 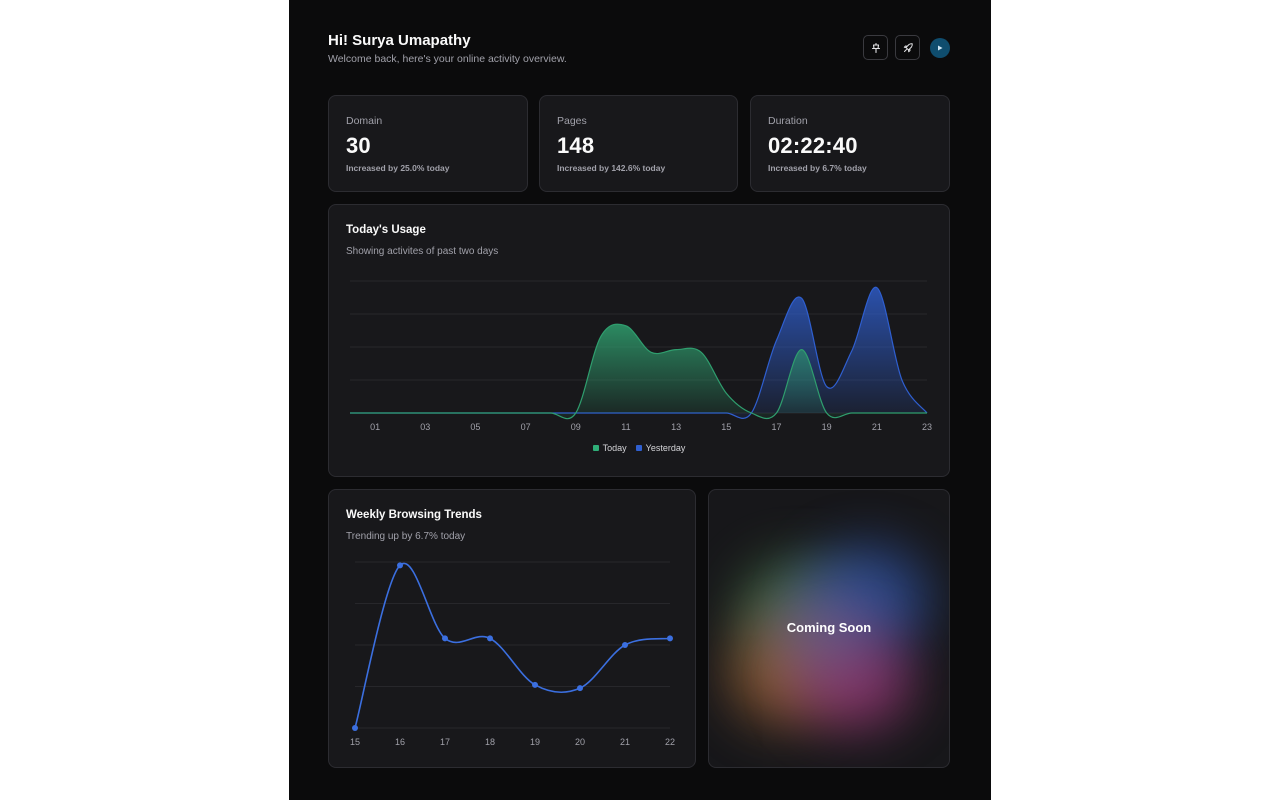 I want to click on legend-label: Today, so click(x=614, y=448).